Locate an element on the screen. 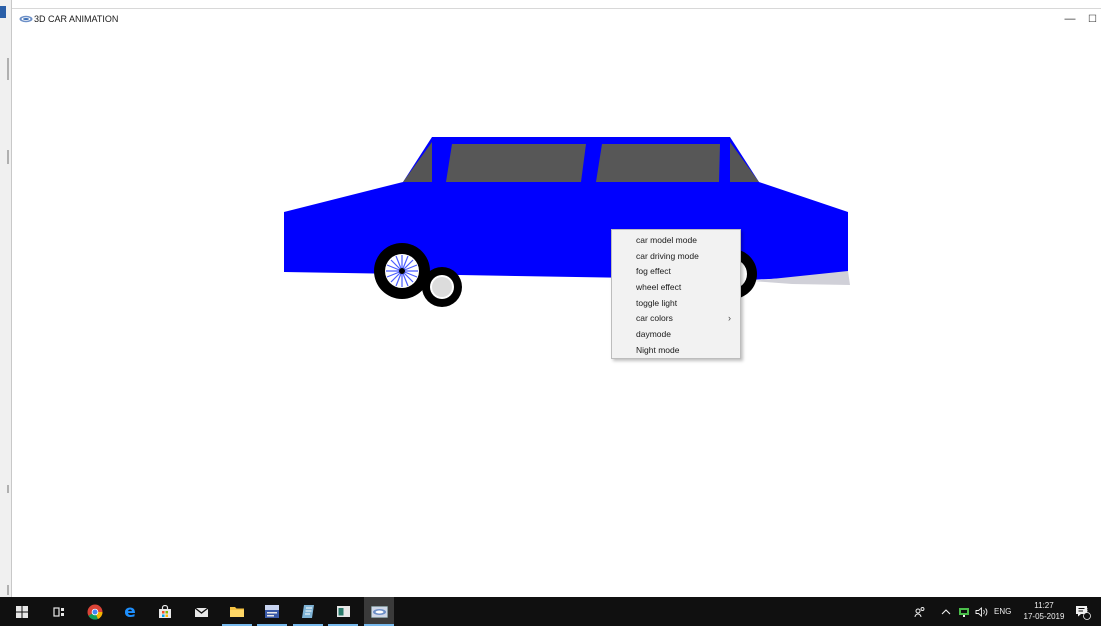  store-button is located at coordinates (165, 611).